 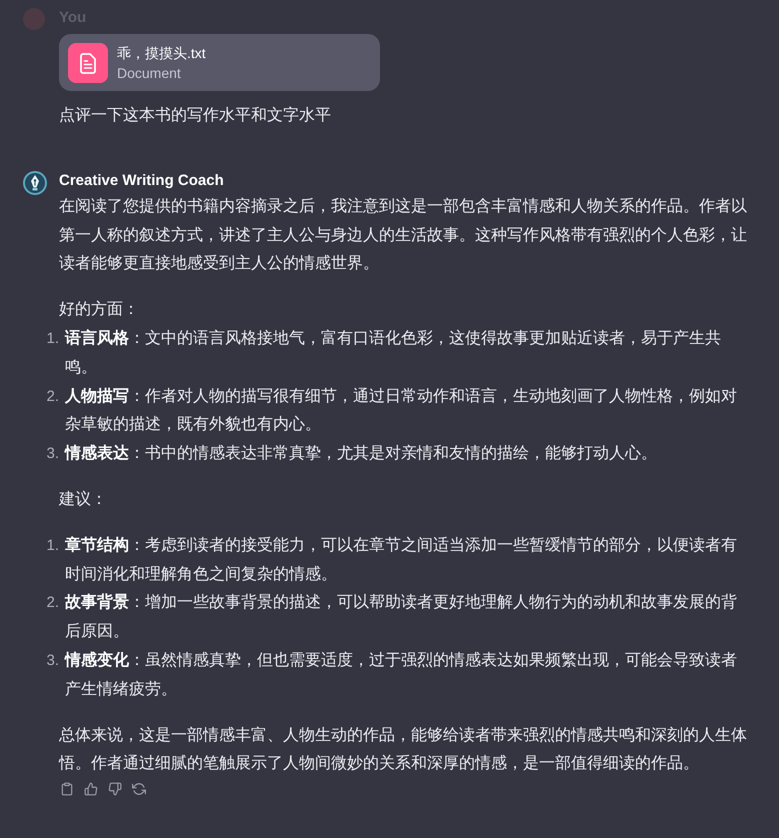 I want to click on response-paragraph: 总体来说，这是一部情感丰富、人物生动的作品，能够给读者带来强烈的情感共鸣和深刻的人生体悟。作者通过细腻的笔触展示了人物间微妙的关系和深厚的情感，是一部值得细读的作品。, so click(x=403, y=750).